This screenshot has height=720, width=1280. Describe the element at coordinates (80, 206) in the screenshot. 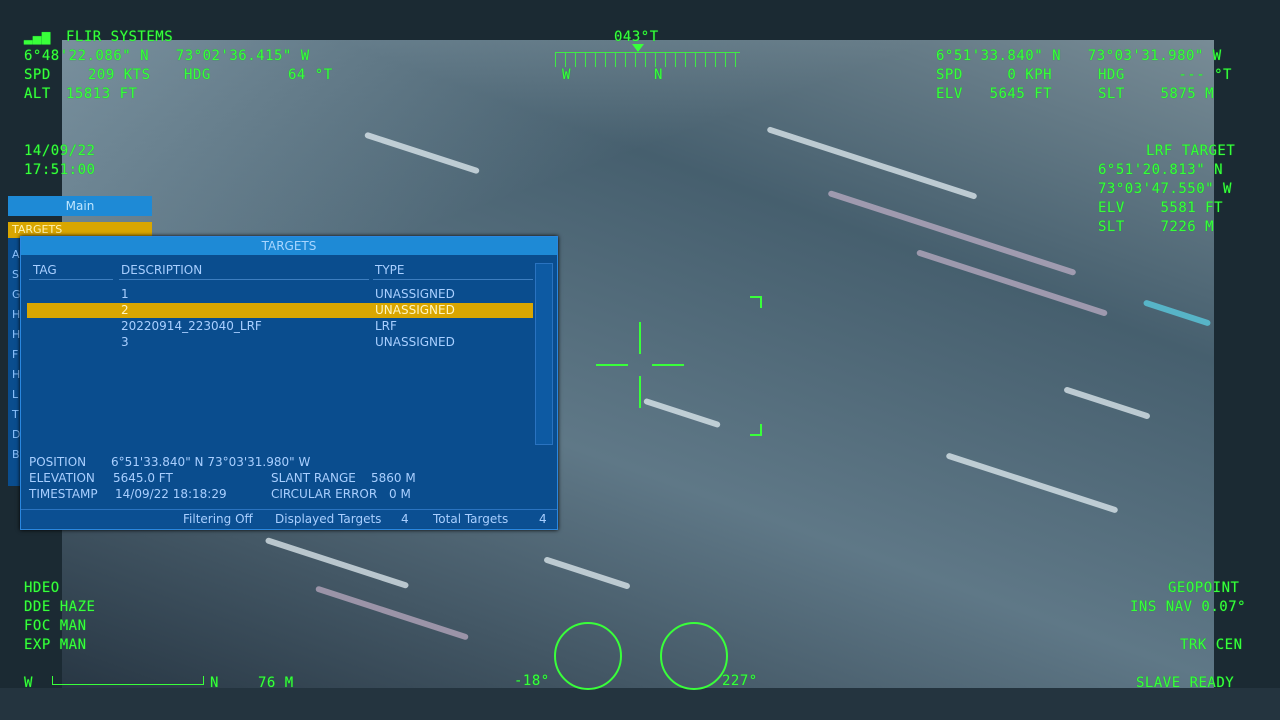

I see `main-menu-tab: Main` at that location.